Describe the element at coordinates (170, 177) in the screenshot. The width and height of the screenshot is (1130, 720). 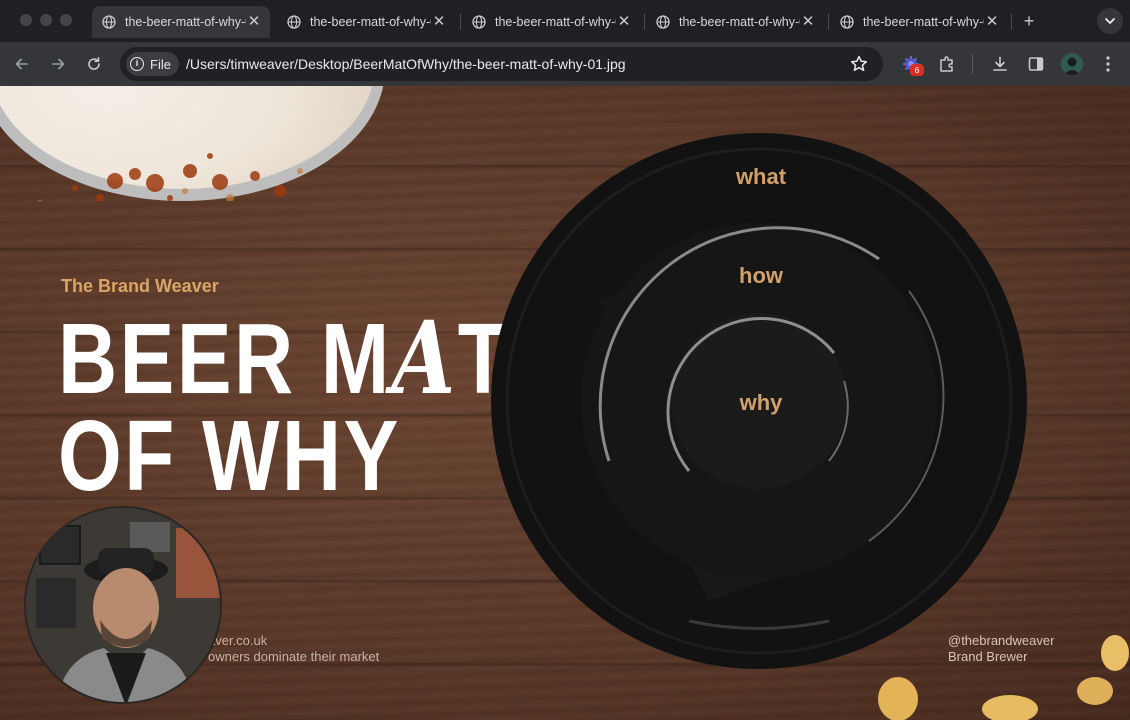
I see `beer-bubbles` at that location.